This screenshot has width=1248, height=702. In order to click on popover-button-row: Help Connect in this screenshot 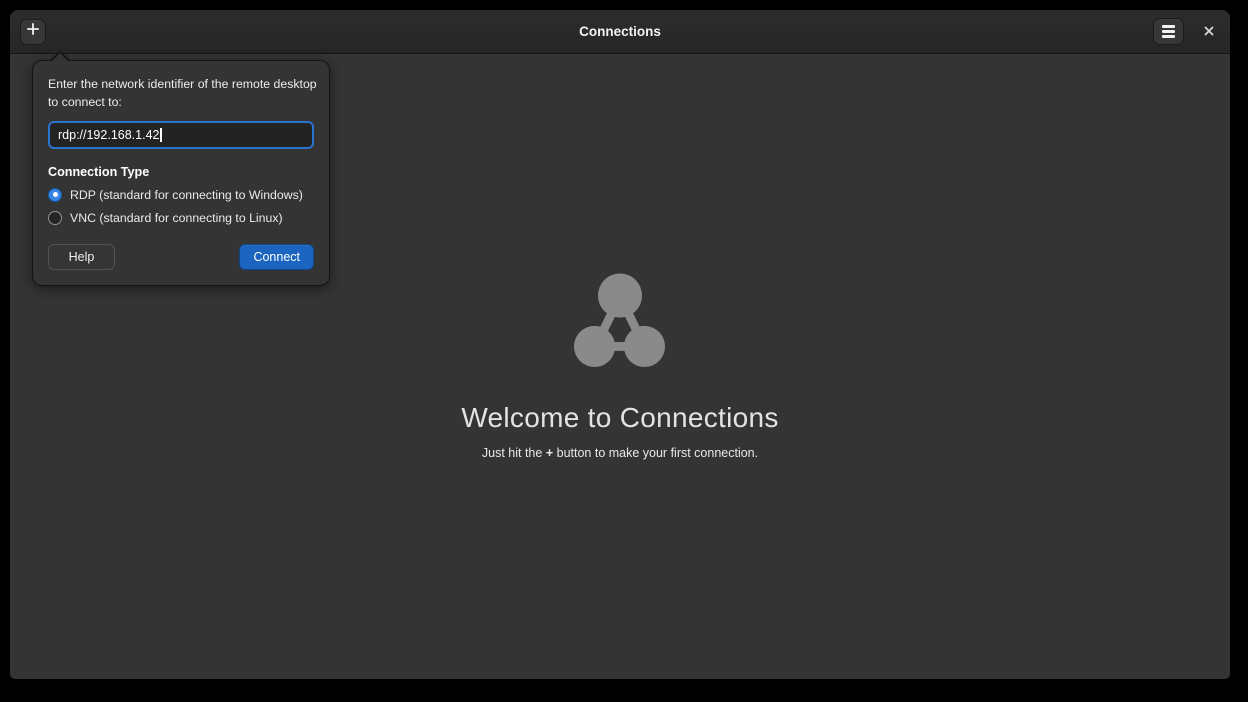, I will do `click(181, 256)`.